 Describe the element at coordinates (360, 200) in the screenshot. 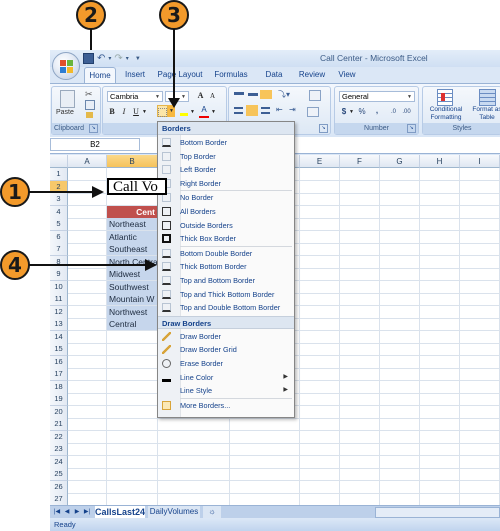

I see `cell-F3` at that location.